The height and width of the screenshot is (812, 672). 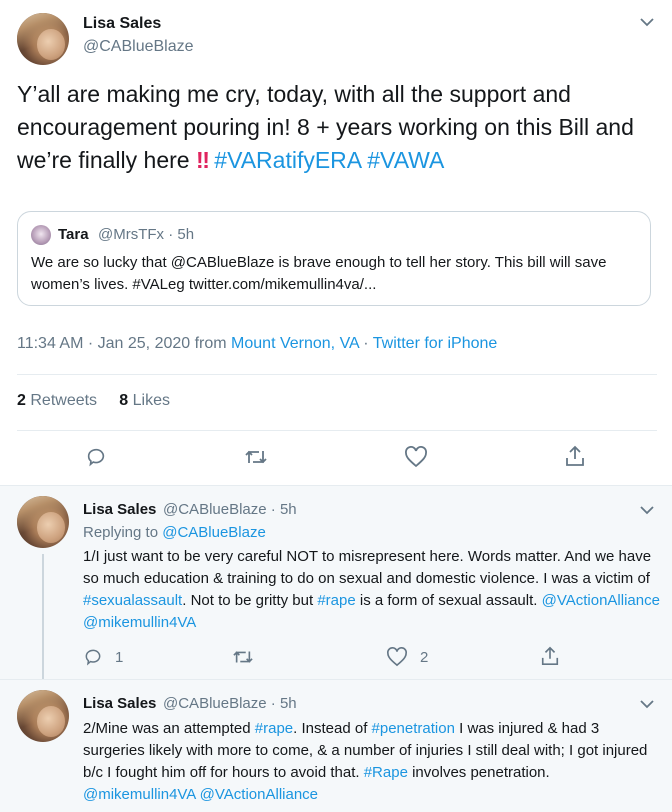 What do you see at coordinates (151, 400) in the screenshot?
I see `likes-label: Likes` at bounding box center [151, 400].